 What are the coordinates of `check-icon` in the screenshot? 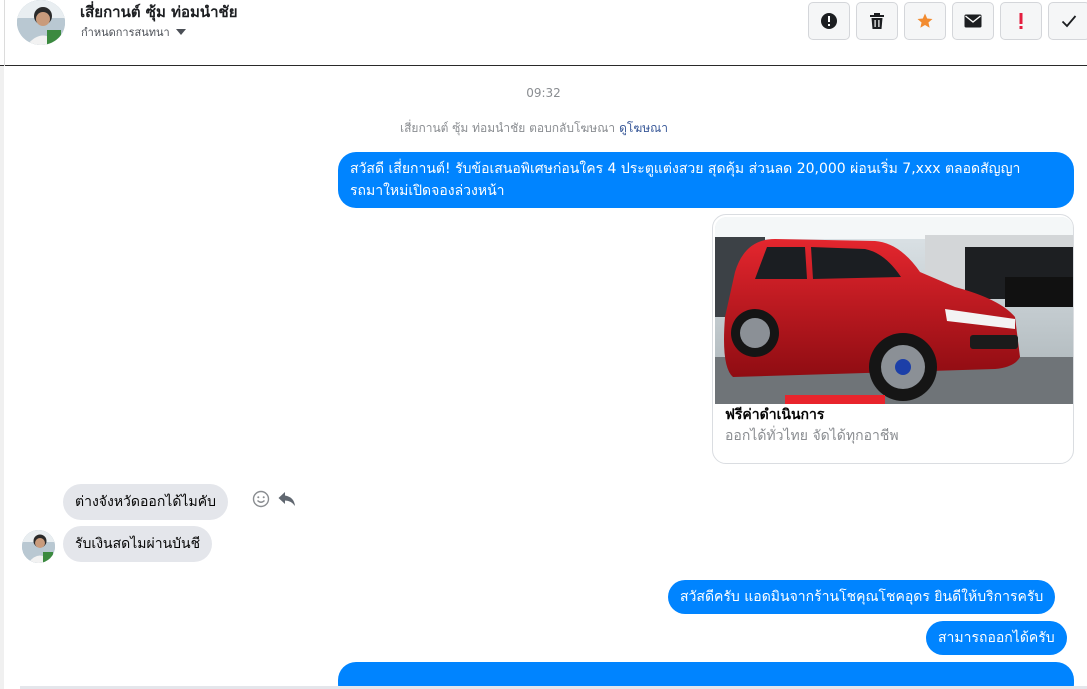 It's located at (1069, 21).